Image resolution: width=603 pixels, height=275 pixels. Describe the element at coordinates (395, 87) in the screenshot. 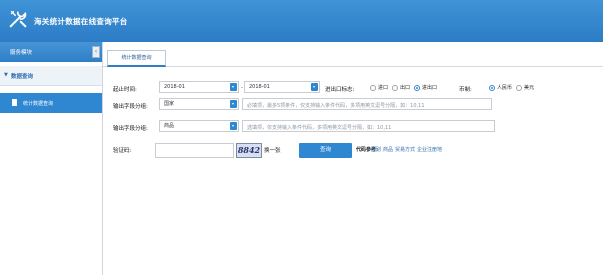

I see `radio-export` at that location.